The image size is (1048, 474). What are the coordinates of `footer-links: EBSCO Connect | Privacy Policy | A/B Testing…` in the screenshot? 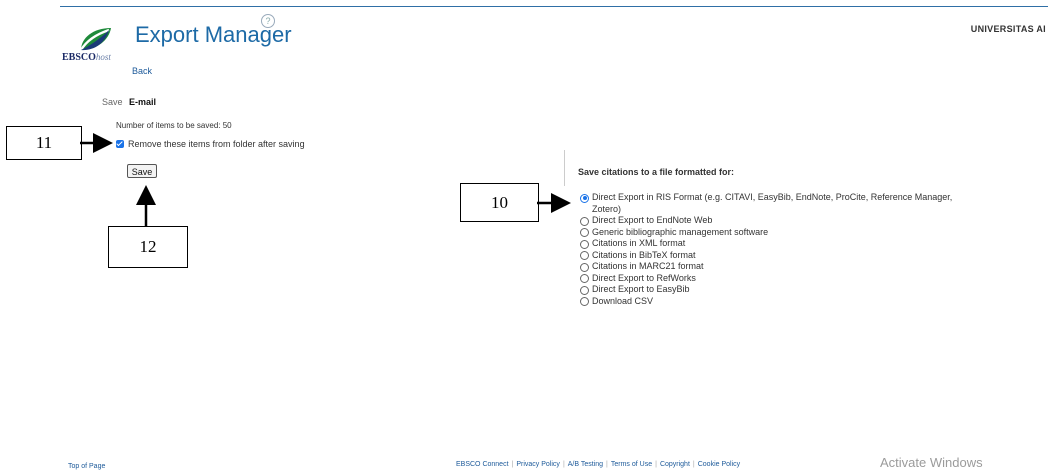 It's located at (598, 464).